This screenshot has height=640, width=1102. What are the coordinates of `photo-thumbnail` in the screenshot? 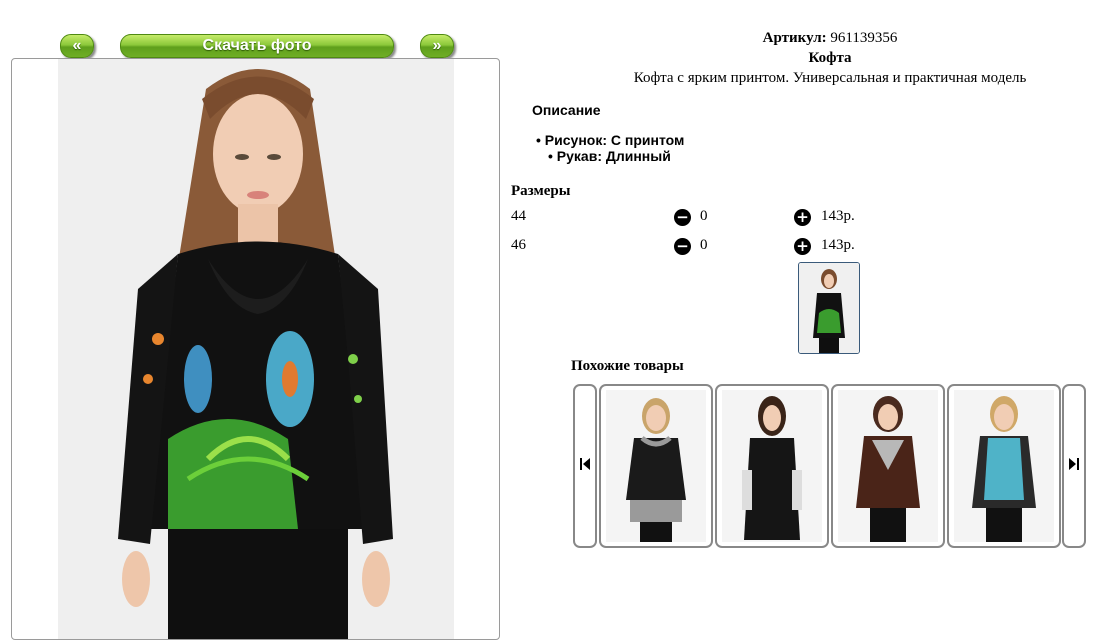 It's located at (829, 308).